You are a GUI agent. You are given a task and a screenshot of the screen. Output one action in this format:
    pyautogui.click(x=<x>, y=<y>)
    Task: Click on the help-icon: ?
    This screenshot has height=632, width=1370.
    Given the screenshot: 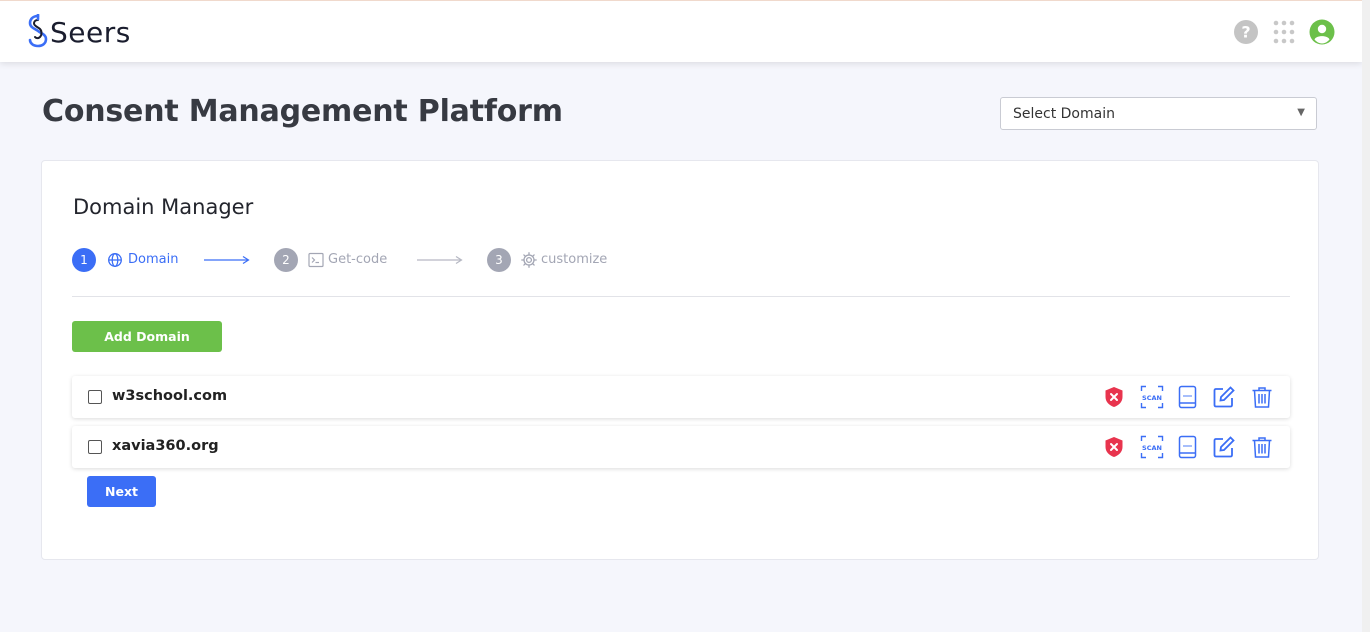 What is the action you would take?
    pyautogui.click(x=1246, y=32)
    